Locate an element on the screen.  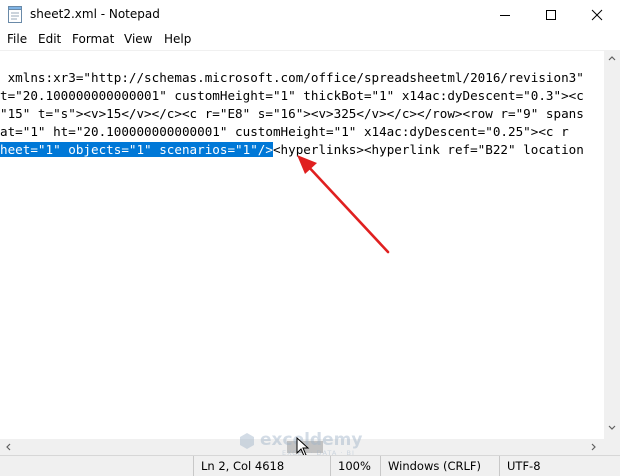
status-cursor-position: Ln 2, Col 4618 is located at coordinates (261, 466).